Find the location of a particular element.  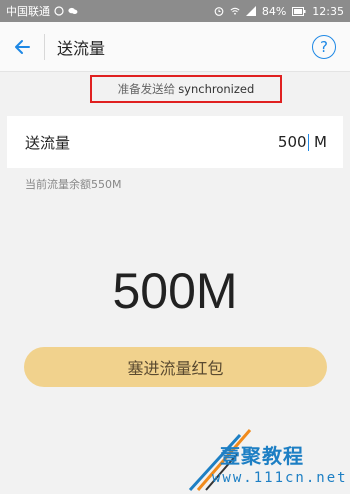

amount-unit: M is located at coordinates (320, 142).